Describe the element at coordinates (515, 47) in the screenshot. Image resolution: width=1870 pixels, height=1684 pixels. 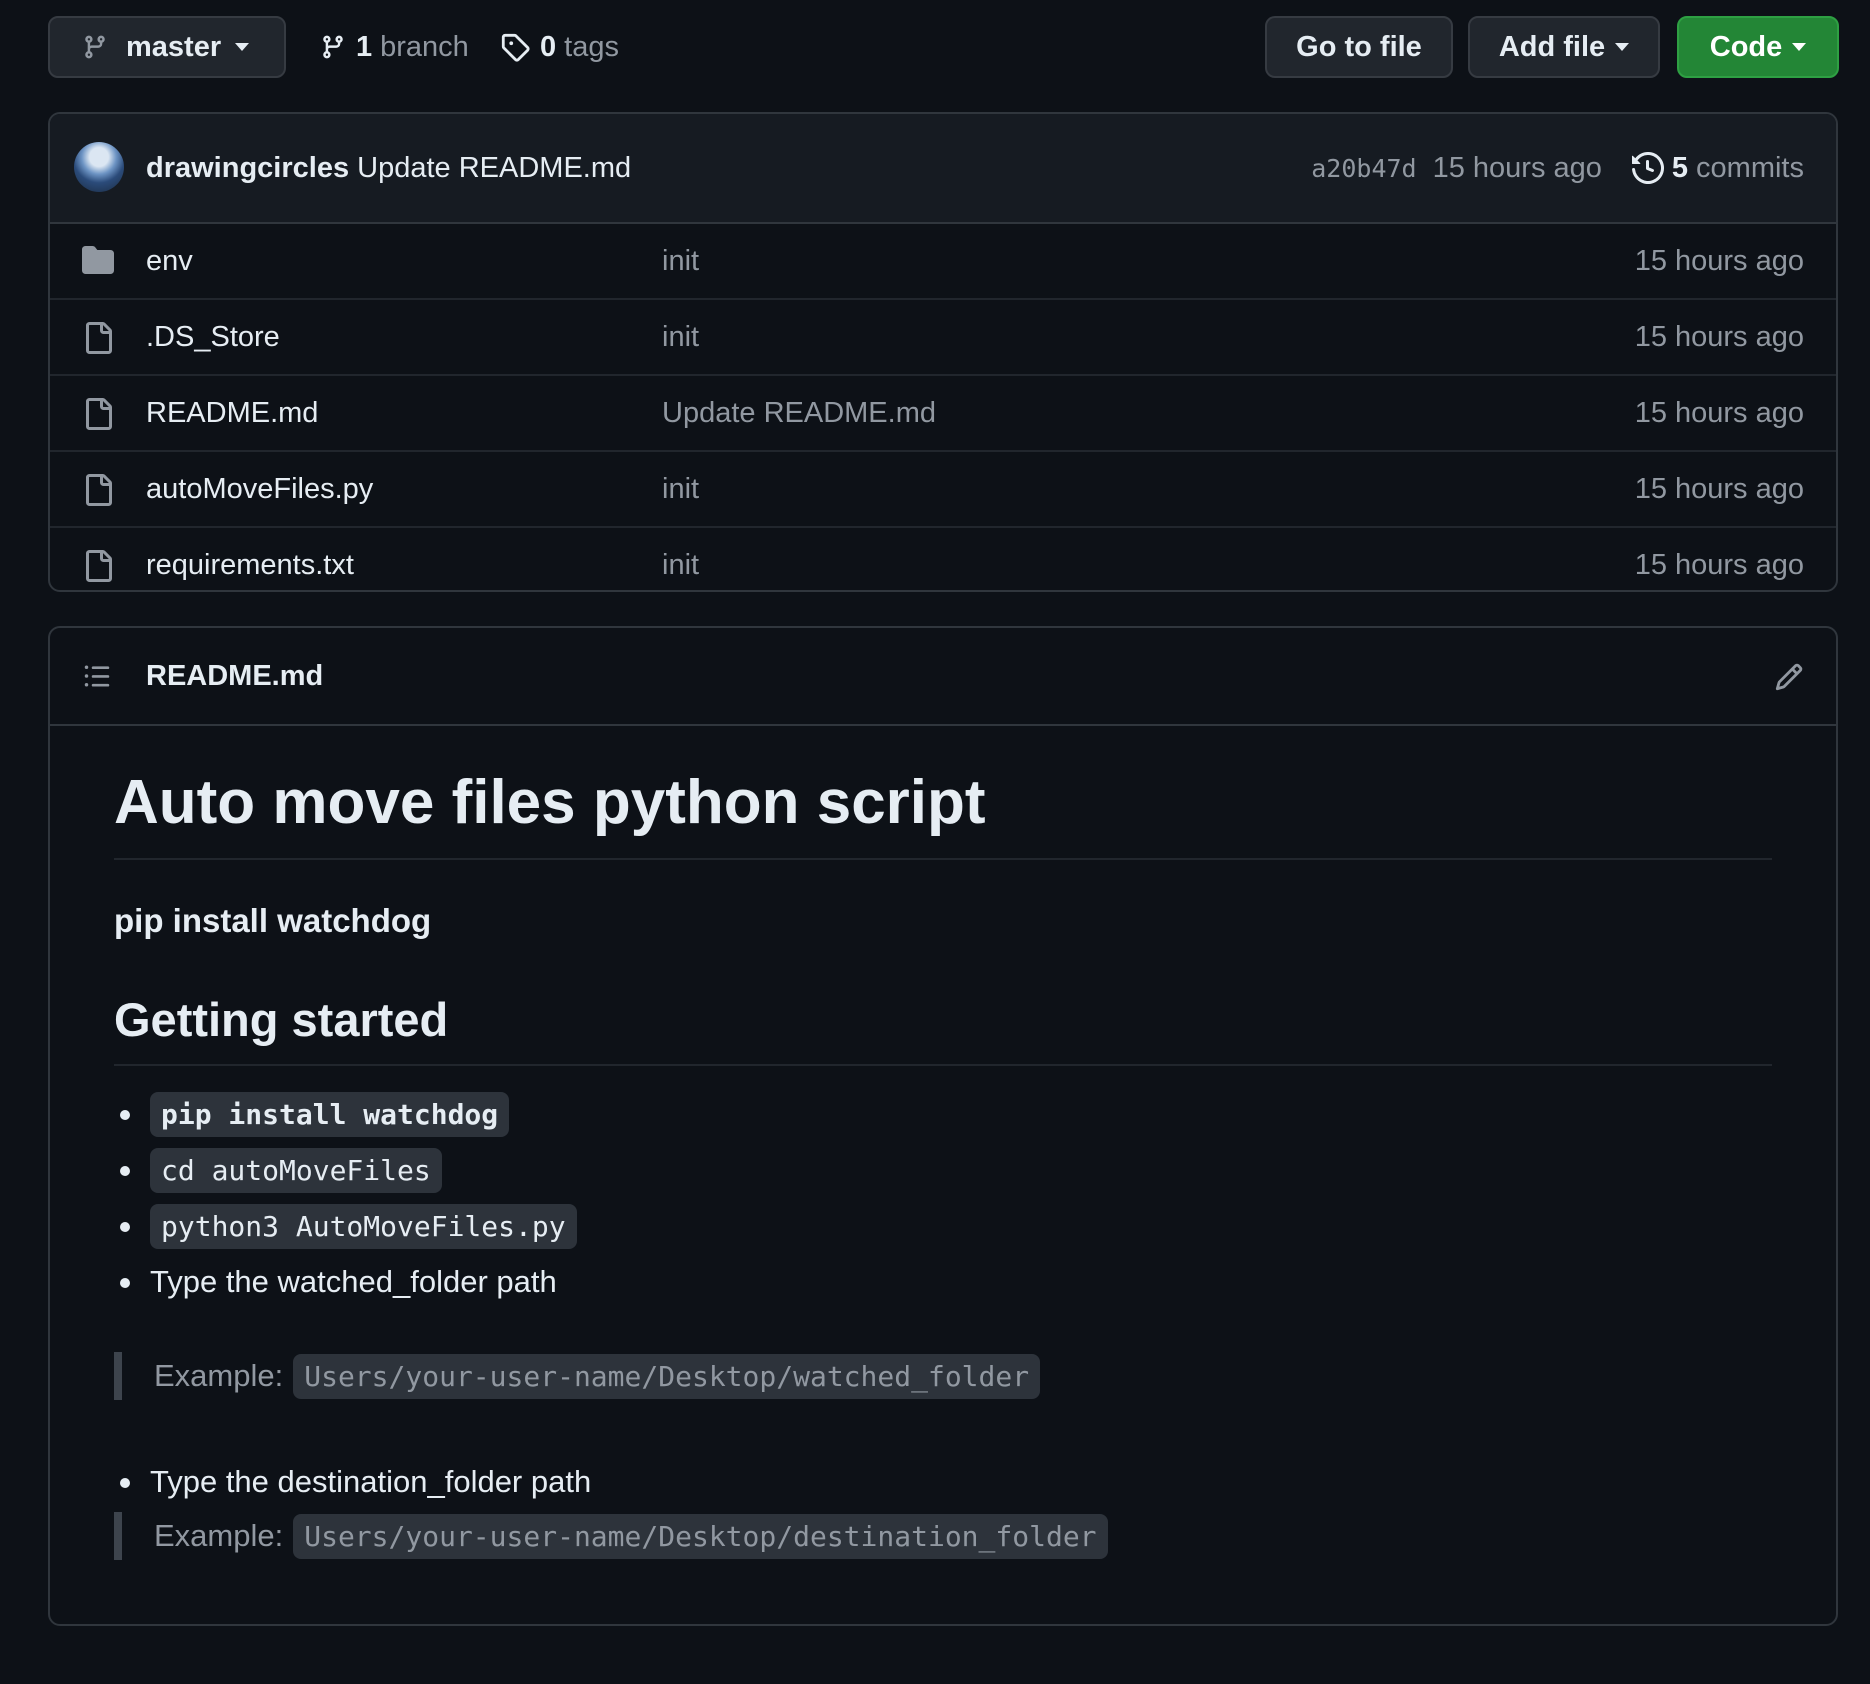
I see `tag-icon` at that location.